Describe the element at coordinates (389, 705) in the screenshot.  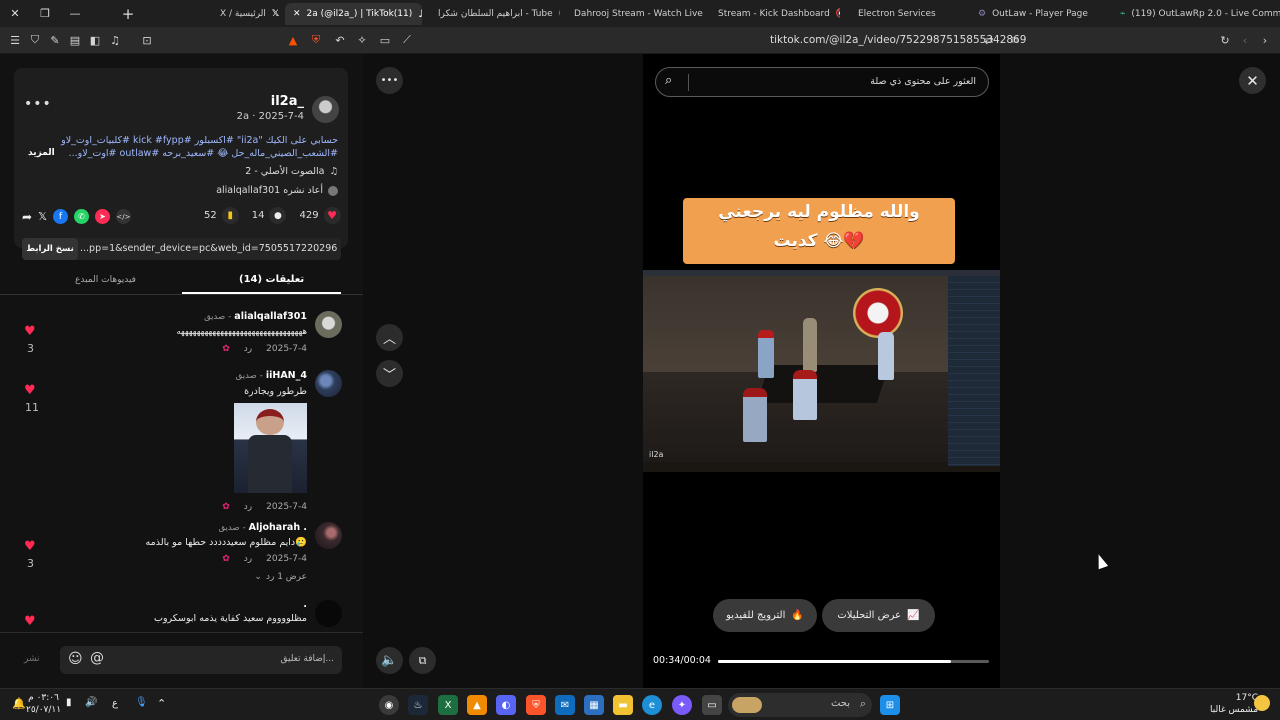
I see `recorder-app-icon: ◉` at that location.